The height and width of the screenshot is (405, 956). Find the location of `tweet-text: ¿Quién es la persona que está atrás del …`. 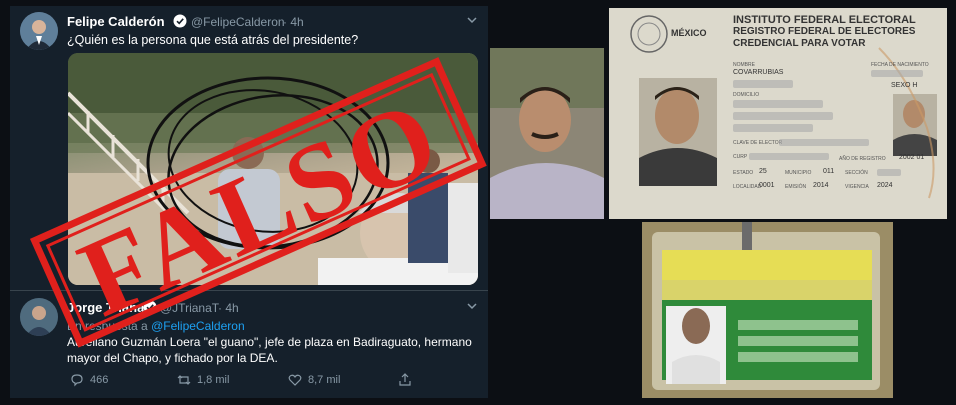

tweet-text: ¿Quién es la persona que está atrás del … is located at coordinates (213, 40).